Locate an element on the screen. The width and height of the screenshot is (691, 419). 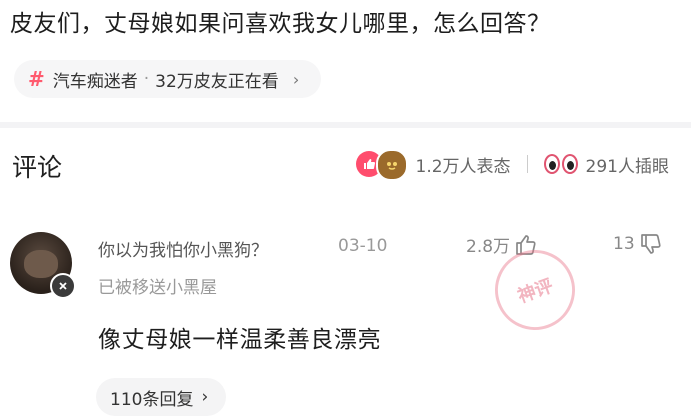
dislike-button: 13 is located at coordinates (638, 244).